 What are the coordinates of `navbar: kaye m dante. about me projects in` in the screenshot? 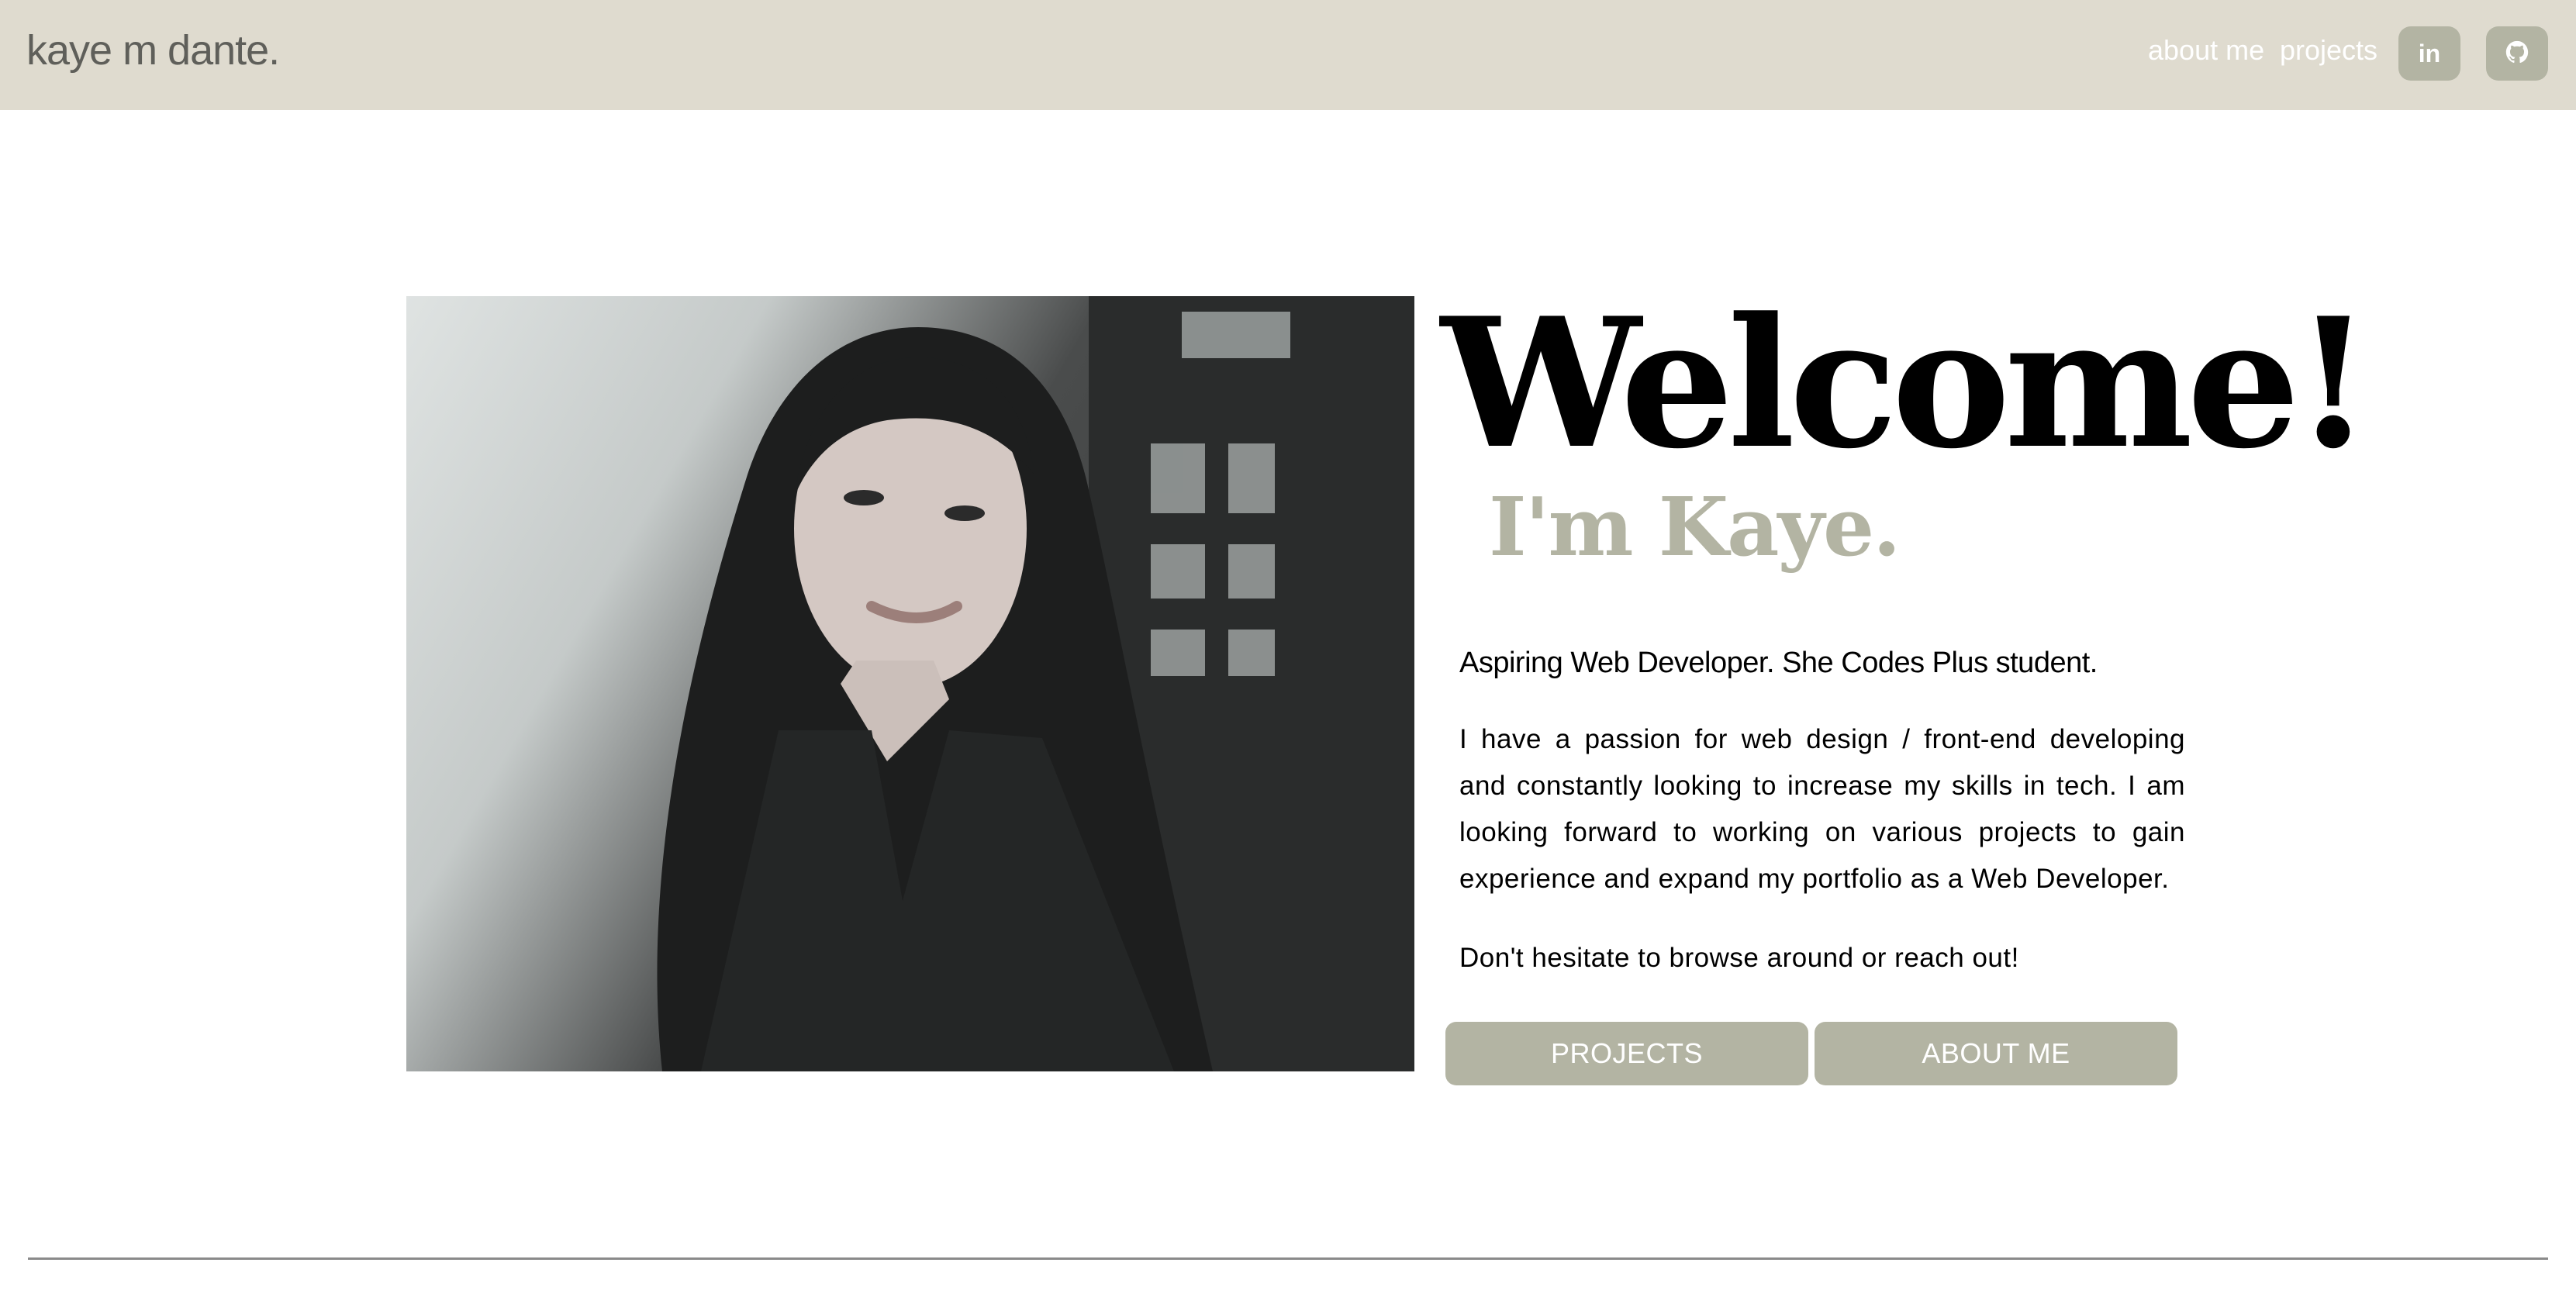 It's located at (1288, 55).